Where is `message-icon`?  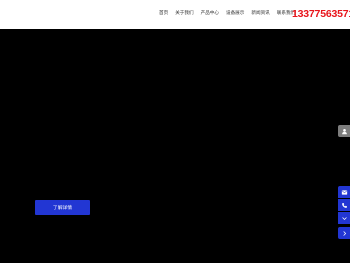
message-icon is located at coordinates (344, 192).